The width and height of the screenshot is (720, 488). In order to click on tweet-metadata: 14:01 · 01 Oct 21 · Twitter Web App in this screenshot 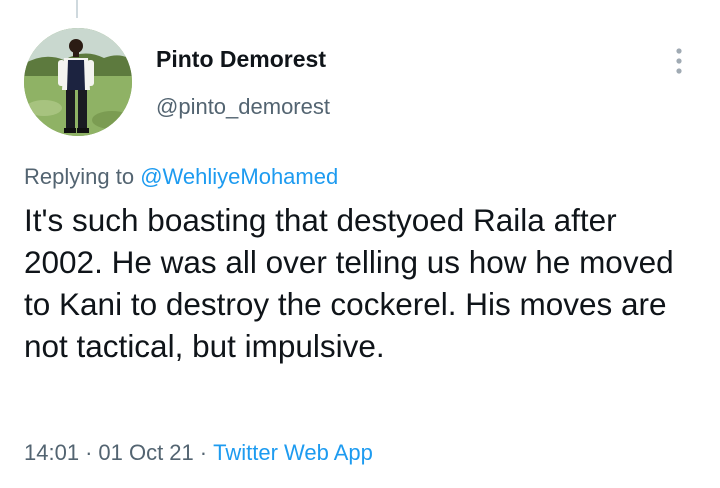, I will do `click(198, 453)`.